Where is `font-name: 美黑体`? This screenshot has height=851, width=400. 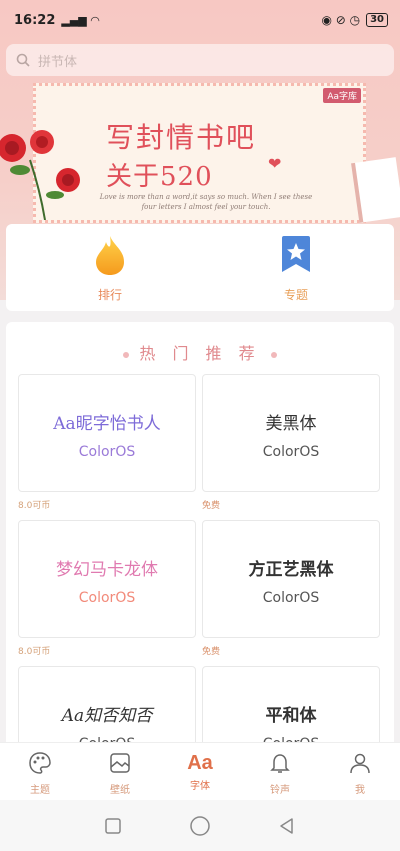 font-name: 美黑体 is located at coordinates (291, 424).